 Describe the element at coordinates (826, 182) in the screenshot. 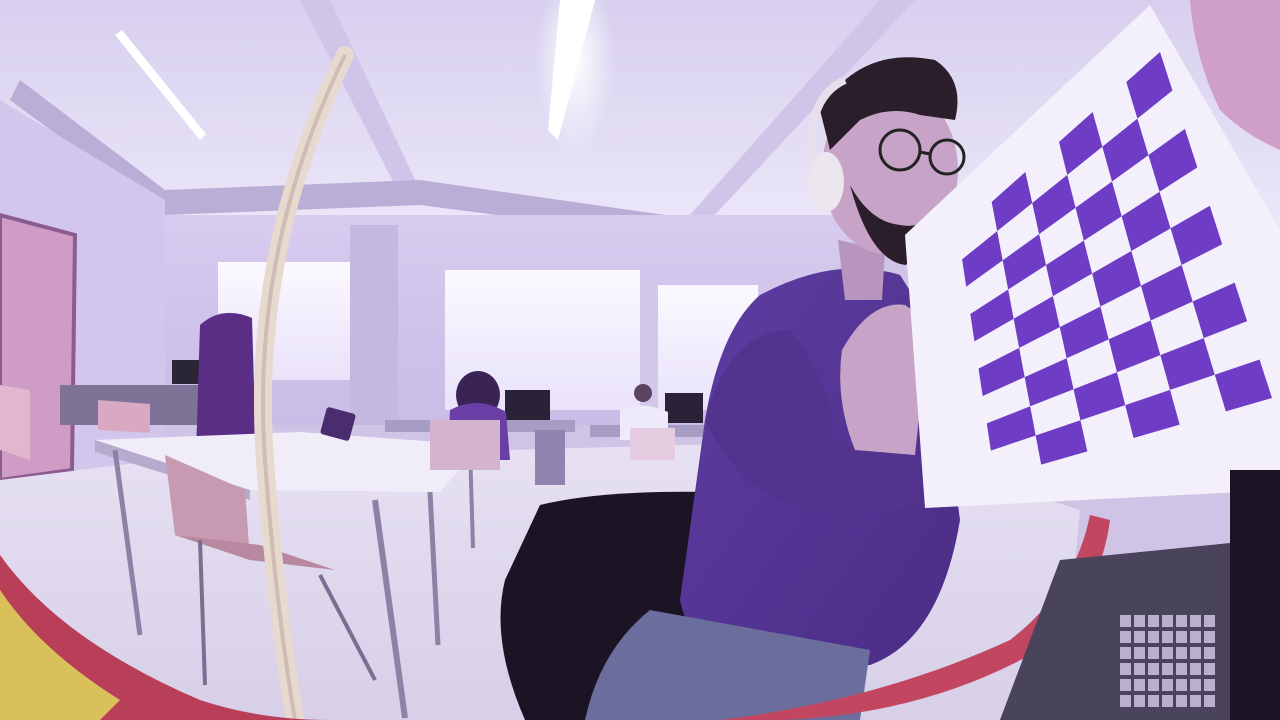

I see `headphones-earcup-icon` at that location.